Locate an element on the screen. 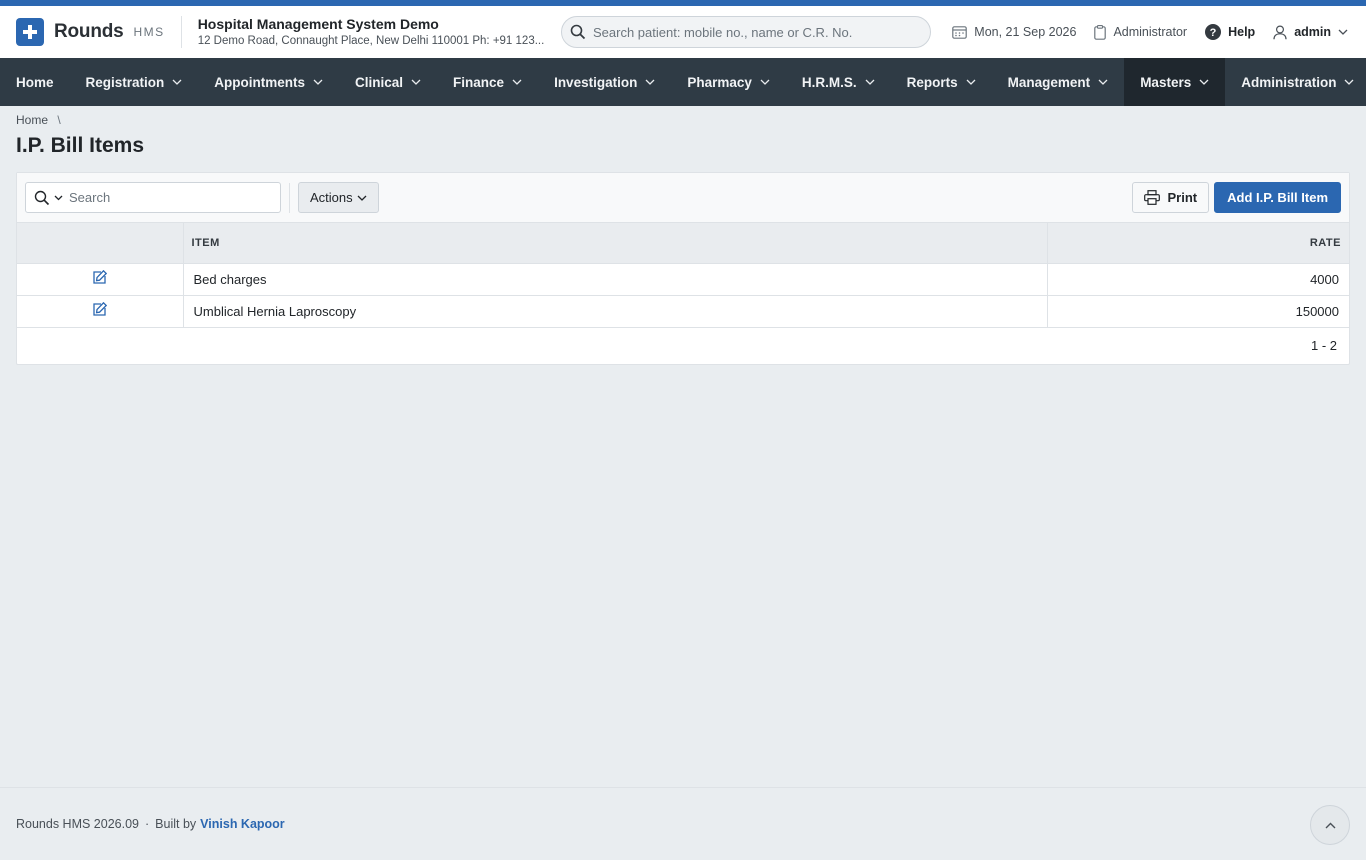 The width and height of the screenshot is (1366, 860). nav-item-h-r-m-s: H.R.M.S. is located at coordinates (838, 82).